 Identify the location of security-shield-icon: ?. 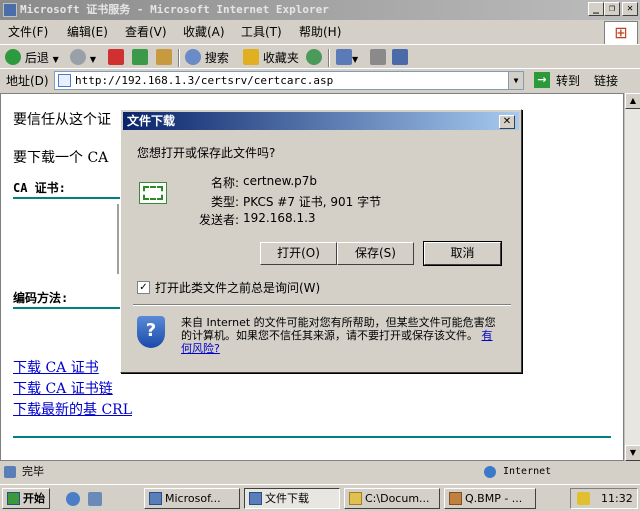
(151, 332).